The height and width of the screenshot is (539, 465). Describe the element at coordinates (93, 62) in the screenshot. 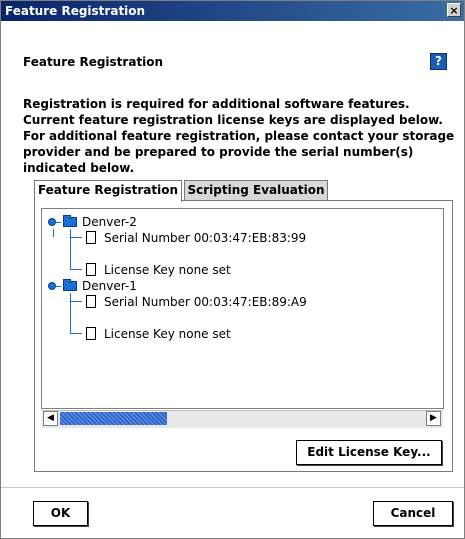

I see `page-title: Feature Registration` at that location.